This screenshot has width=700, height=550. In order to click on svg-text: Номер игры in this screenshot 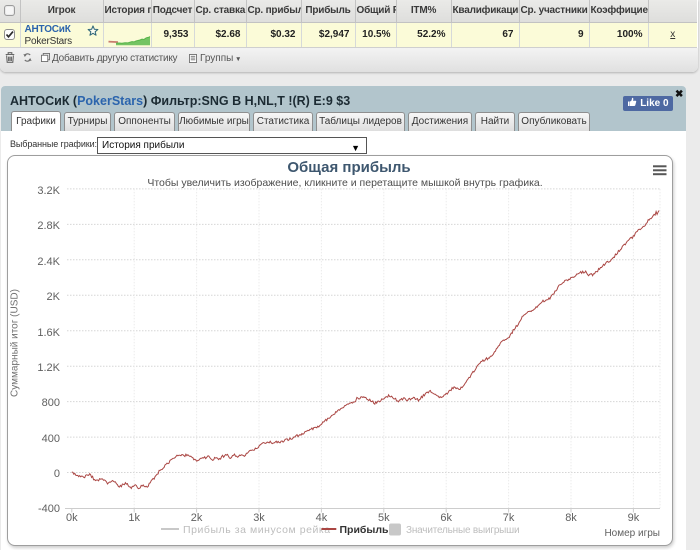, I will do `click(632, 533)`.